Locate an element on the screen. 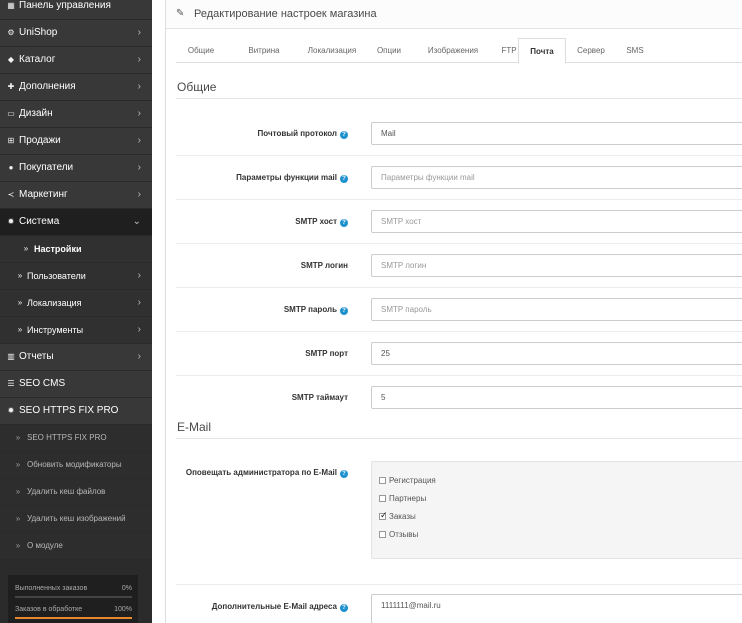 The image size is (742, 623). sidebar-item-extensions: ✚ Дополнения › is located at coordinates (76, 87).